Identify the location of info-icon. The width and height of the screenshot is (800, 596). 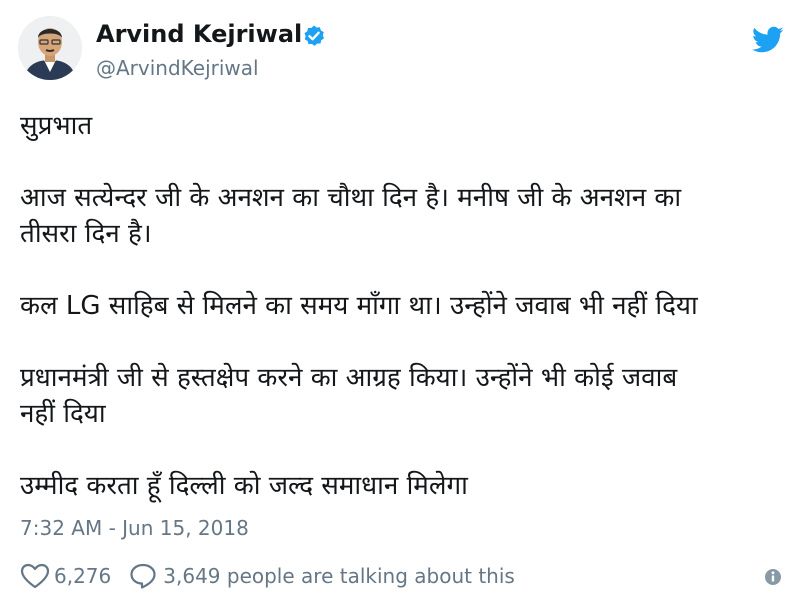
(773, 577).